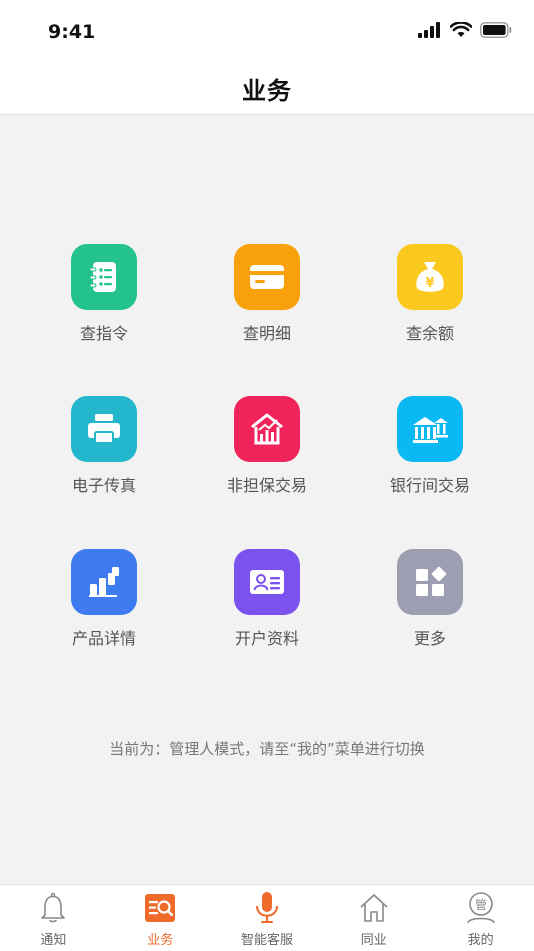  I want to click on grid-item-non-guaranteed: 非担保交易, so click(267, 446).